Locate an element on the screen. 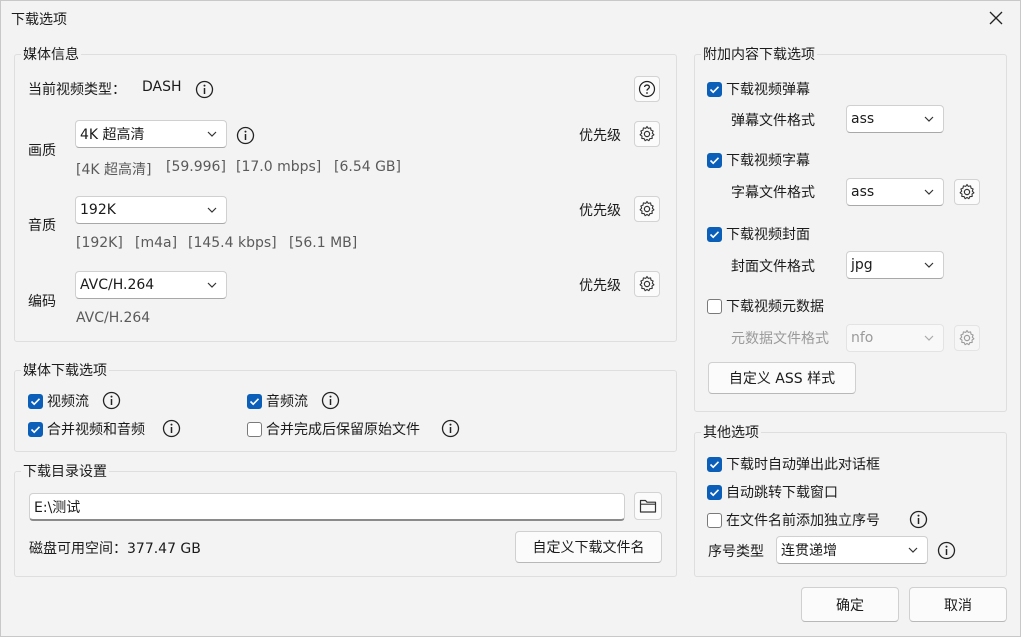 Image resolution: width=1021 pixels, height=637 pixels. merge-av-label: 合并视频和音频 is located at coordinates (96, 430).